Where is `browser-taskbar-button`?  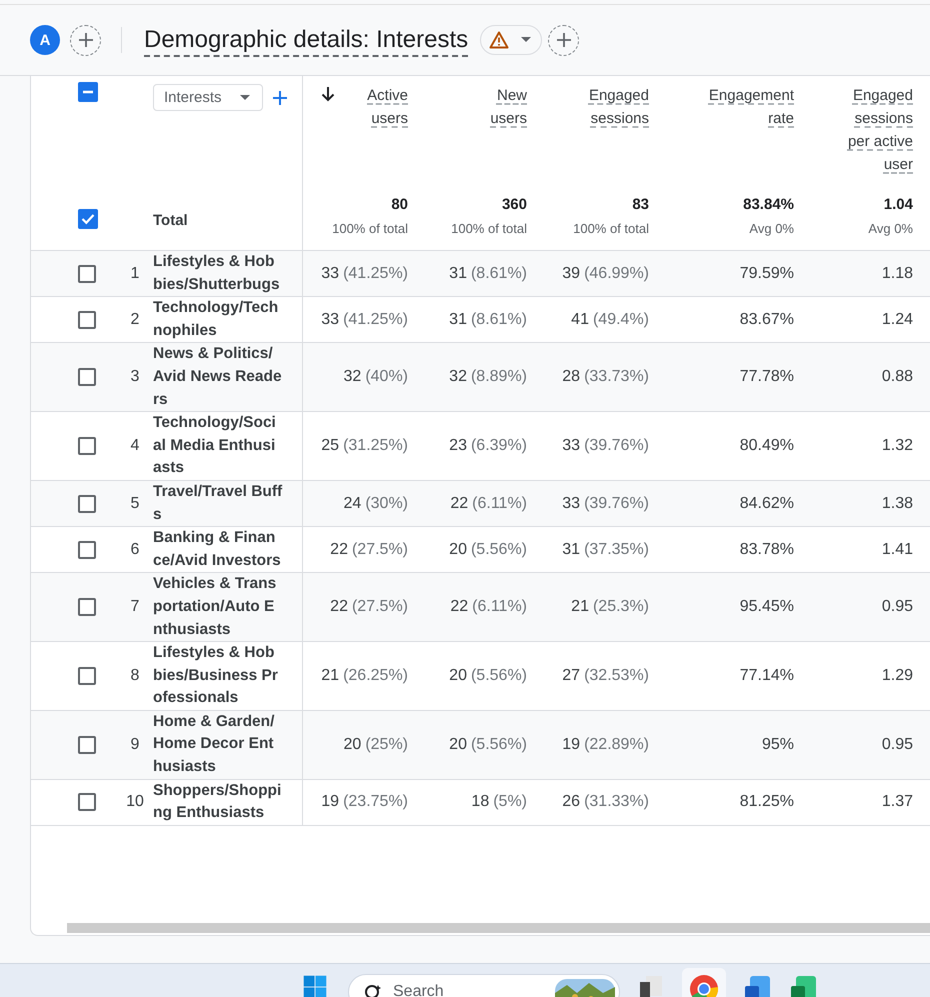 browser-taskbar-button is located at coordinates (704, 982).